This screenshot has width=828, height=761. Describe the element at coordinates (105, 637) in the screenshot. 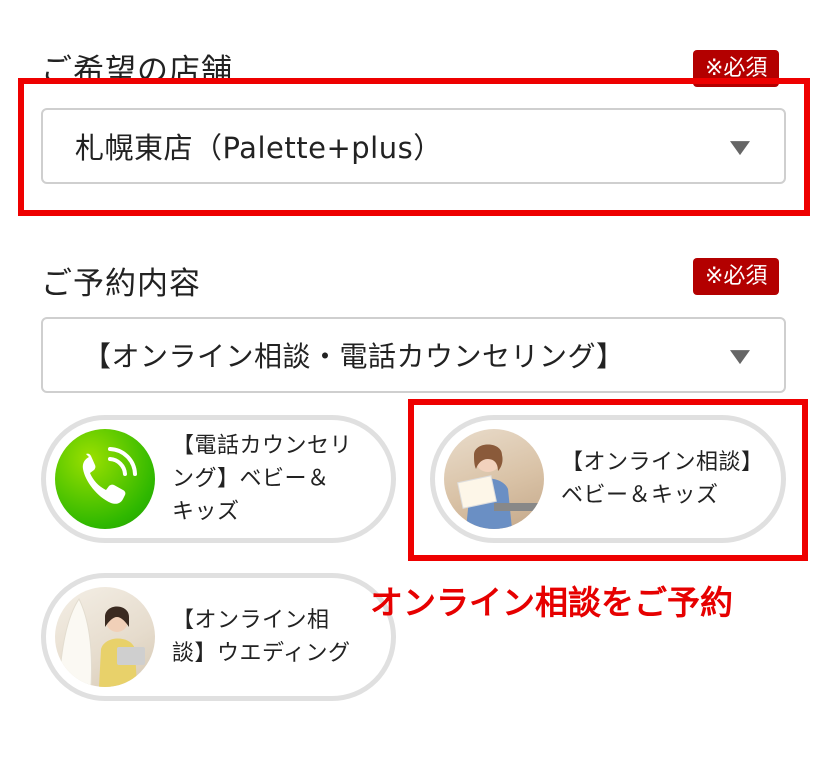

I see `wedding-photo` at that location.